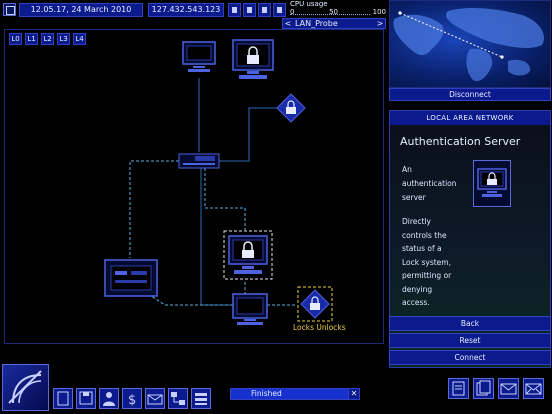  What do you see at coordinates (86, 398) in the screenshot?
I see `tool-save-icon` at bounding box center [86, 398].